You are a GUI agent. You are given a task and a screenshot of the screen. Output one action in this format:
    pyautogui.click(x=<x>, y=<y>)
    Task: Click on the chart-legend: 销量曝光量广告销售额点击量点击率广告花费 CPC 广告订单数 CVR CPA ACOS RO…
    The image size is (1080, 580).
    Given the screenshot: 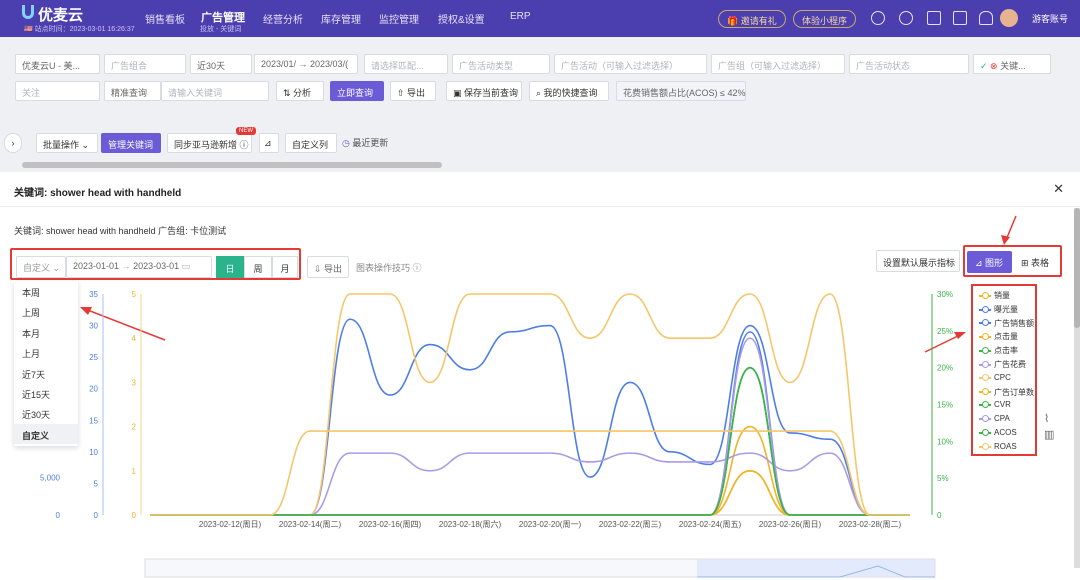 What is the action you would take?
    pyautogui.click(x=1004, y=370)
    